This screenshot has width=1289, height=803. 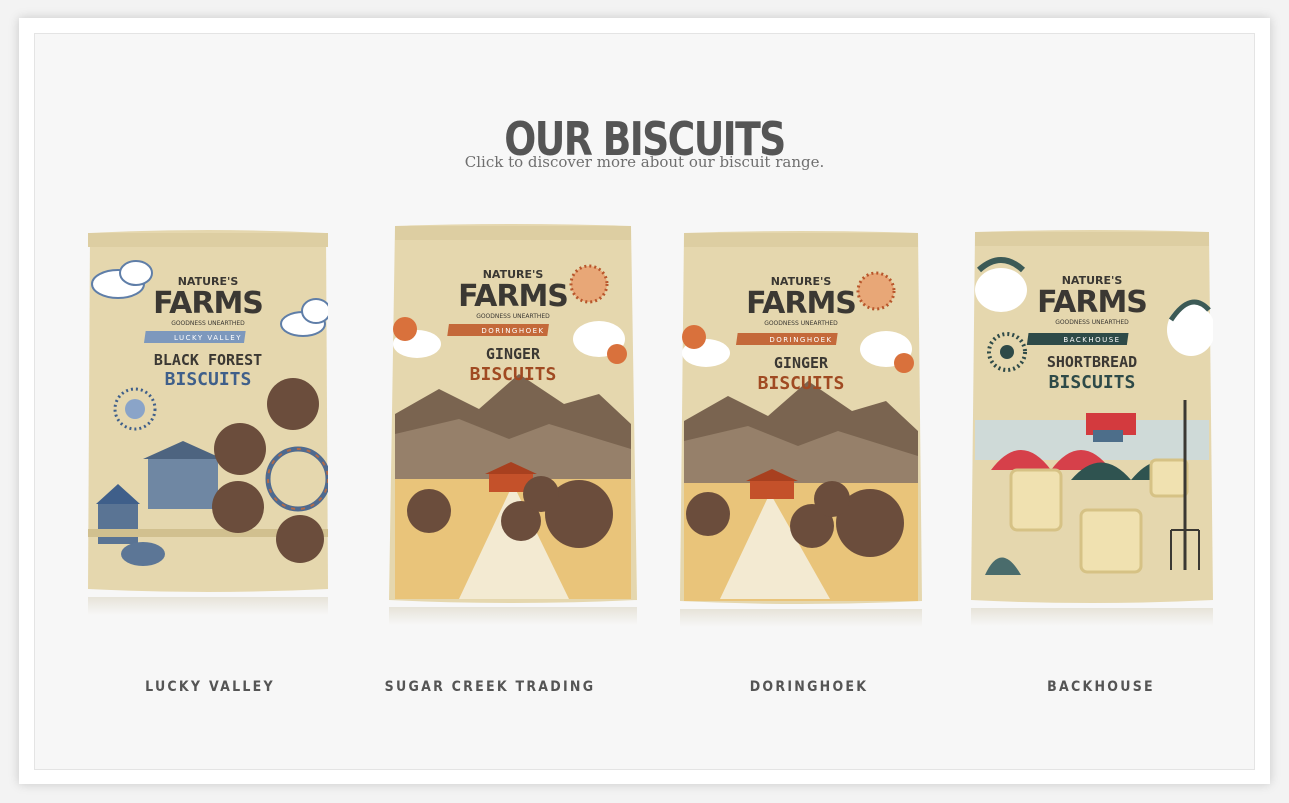 I want to click on elephant-icon, so click(x=143, y=554).